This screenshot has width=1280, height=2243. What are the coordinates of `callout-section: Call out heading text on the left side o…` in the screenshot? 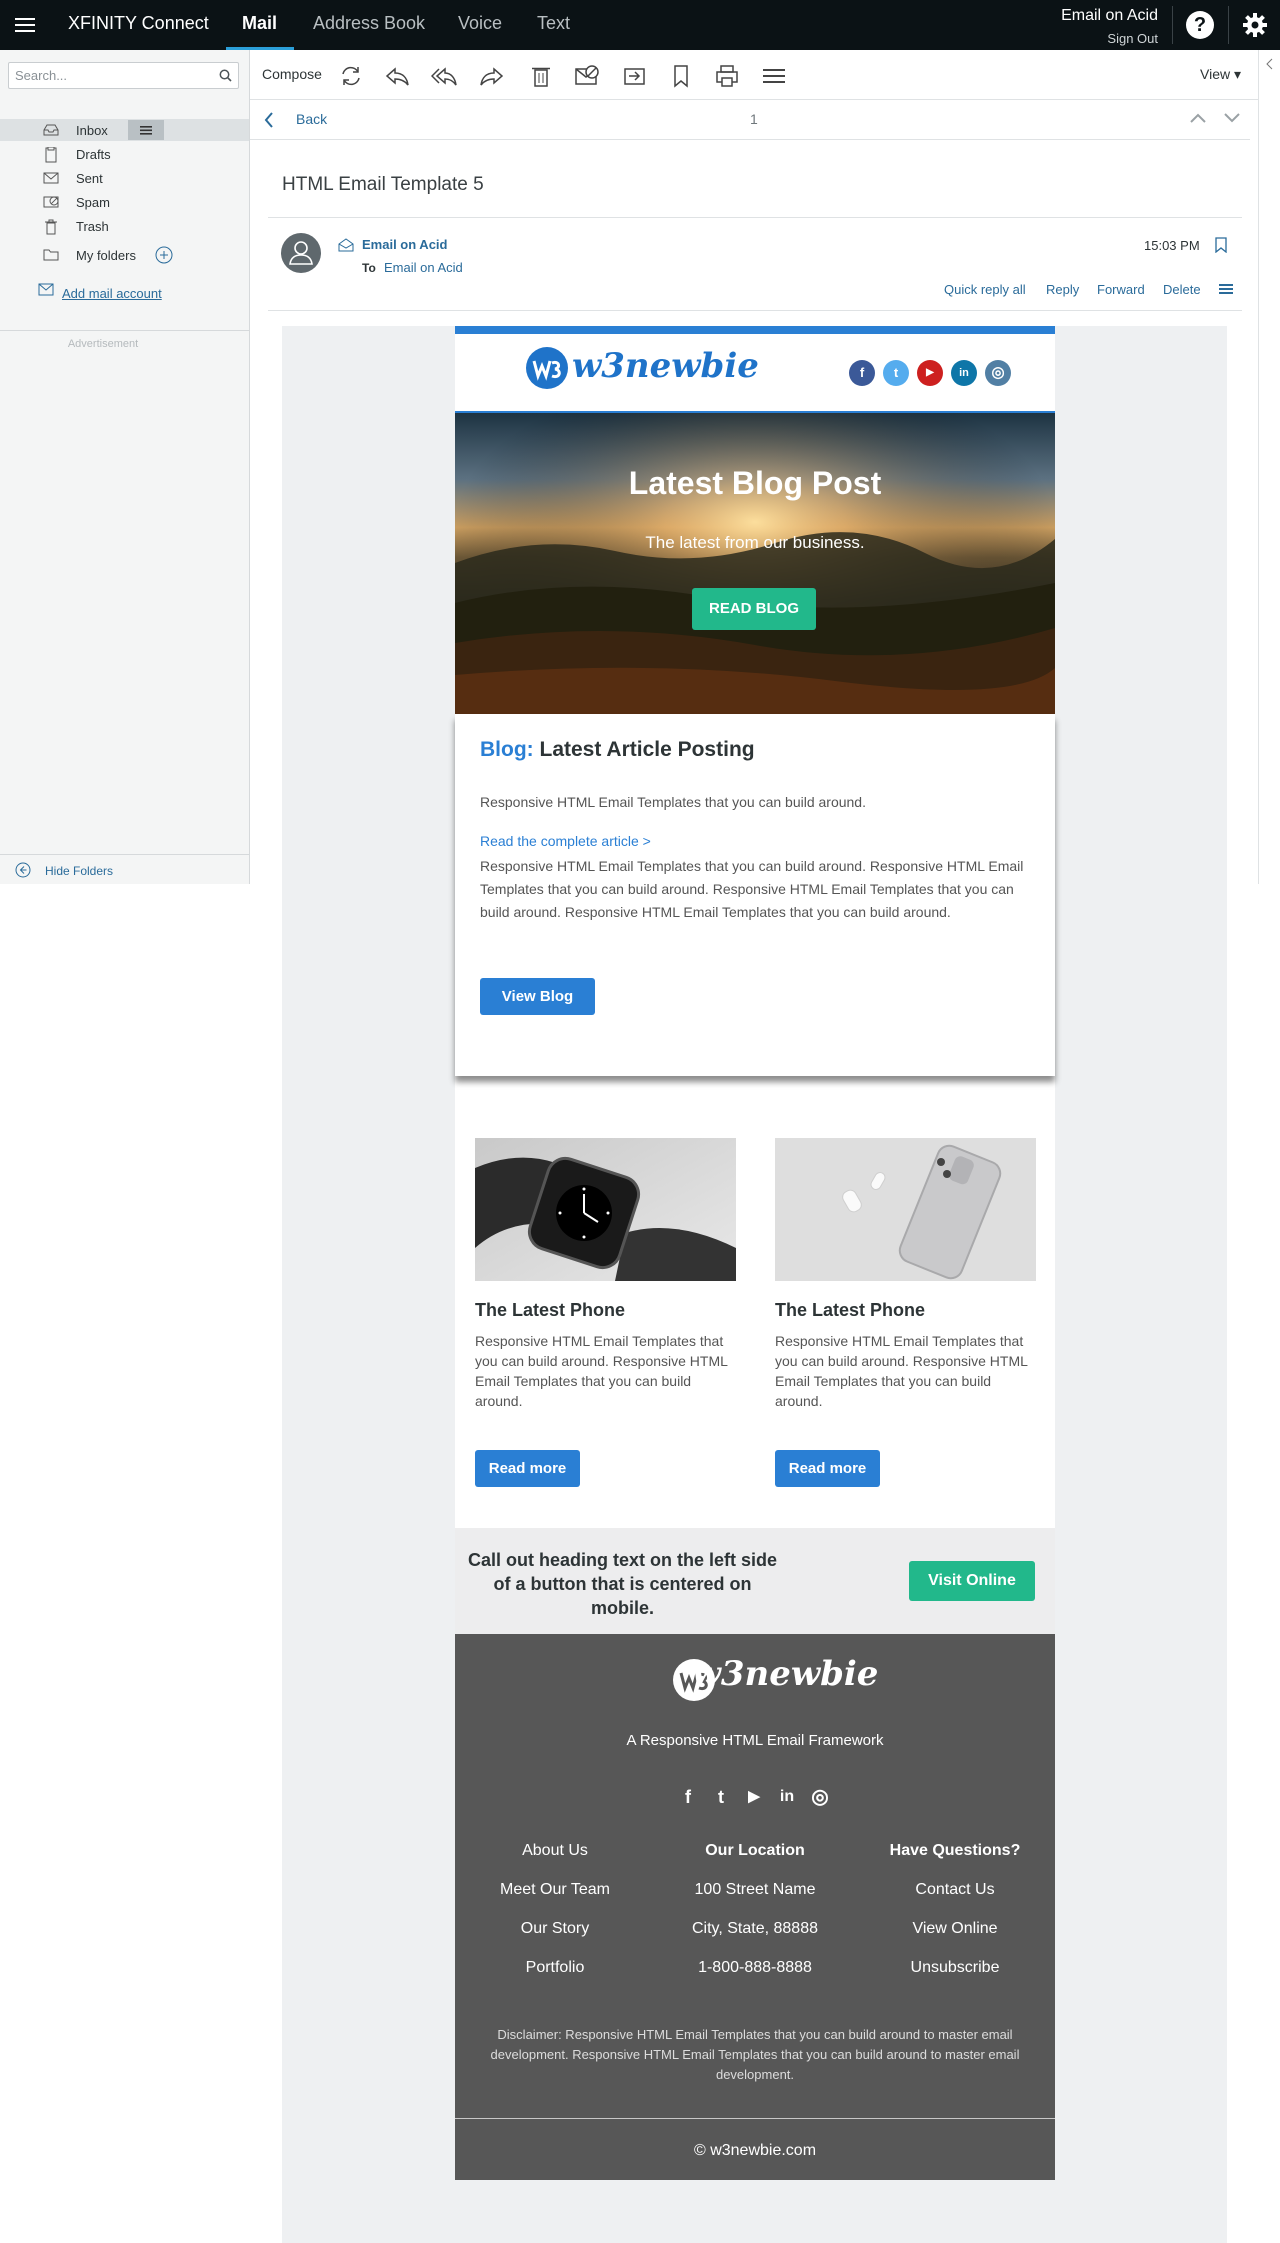 It's located at (755, 1581).